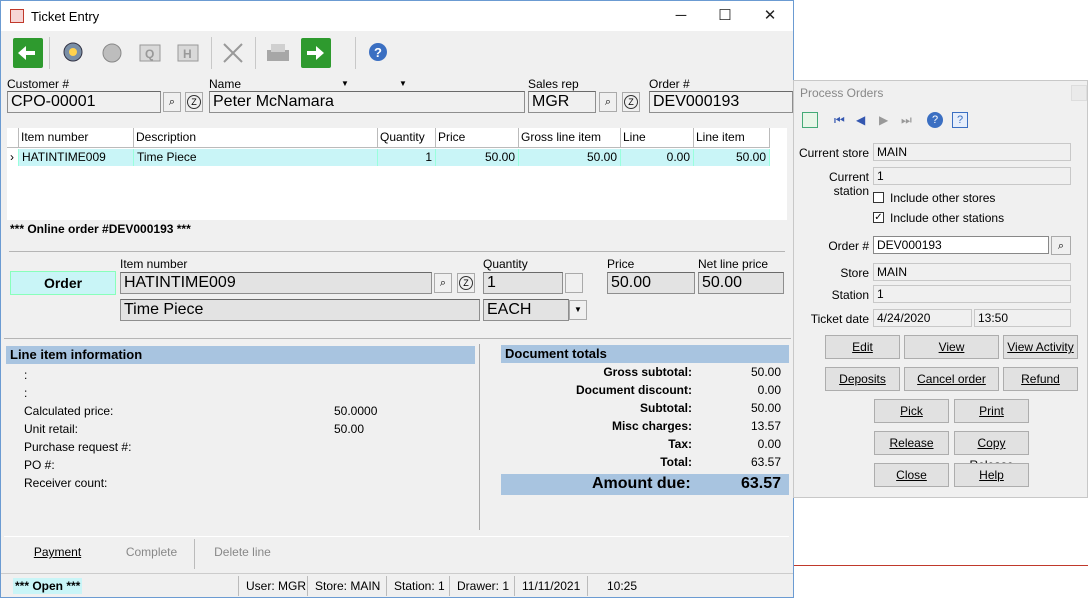 Image resolution: width=1088 pixels, height=598 pixels. What do you see at coordinates (911, 475) in the screenshot?
I see `close-button: Close` at bounding box center [911, 475].